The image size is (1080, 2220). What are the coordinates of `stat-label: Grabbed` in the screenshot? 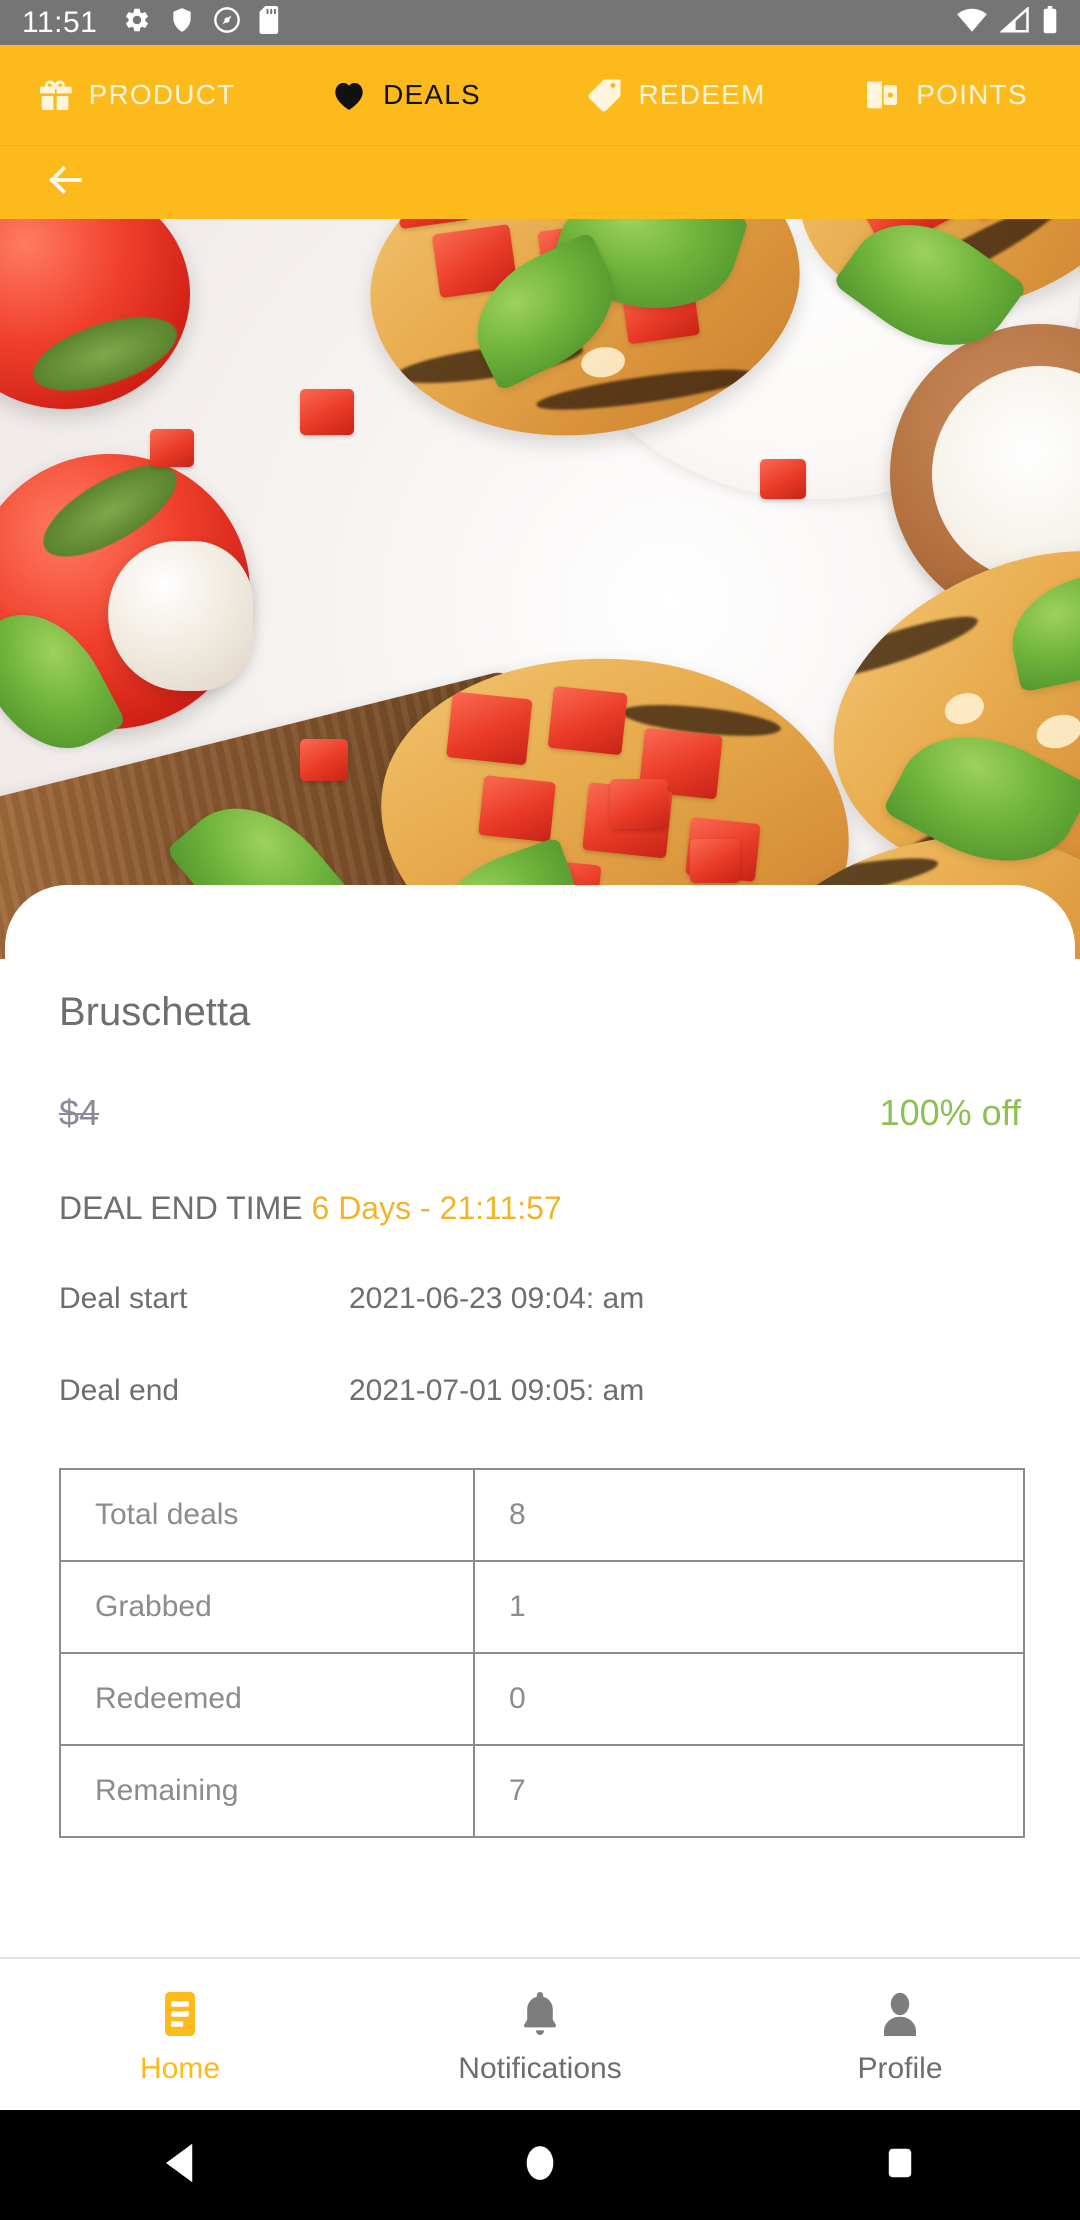 It's located at (267, 1607).